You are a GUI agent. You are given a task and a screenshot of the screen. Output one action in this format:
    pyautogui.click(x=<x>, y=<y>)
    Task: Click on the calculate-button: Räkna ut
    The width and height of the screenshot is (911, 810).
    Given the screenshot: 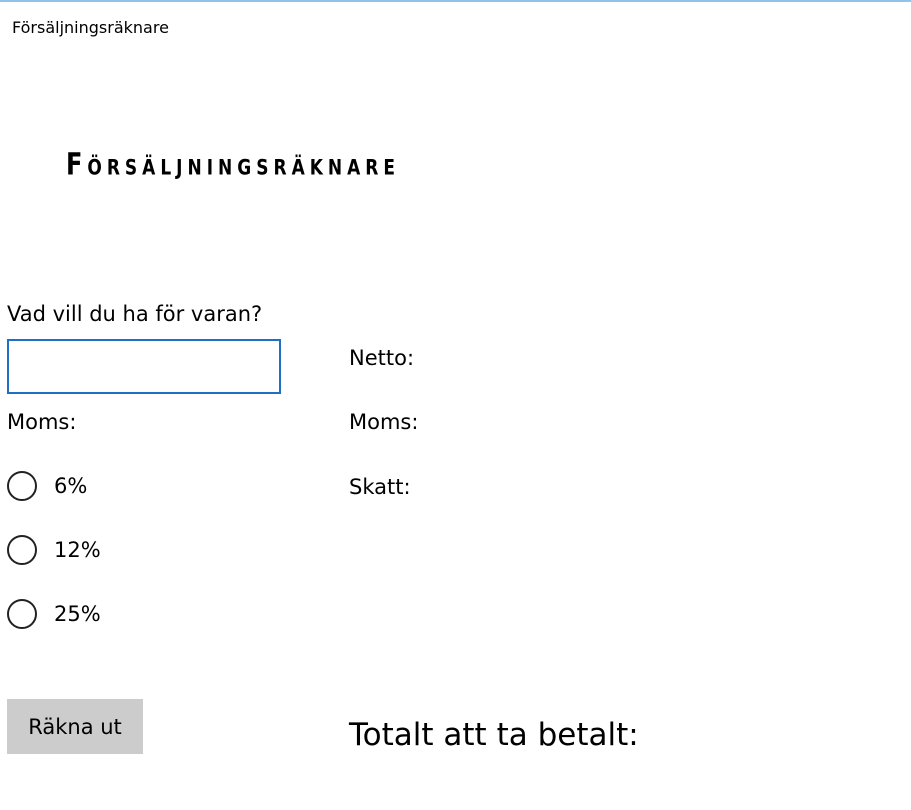 What is the action you would take?
    pyautogui.click(x=75, y=726)
    